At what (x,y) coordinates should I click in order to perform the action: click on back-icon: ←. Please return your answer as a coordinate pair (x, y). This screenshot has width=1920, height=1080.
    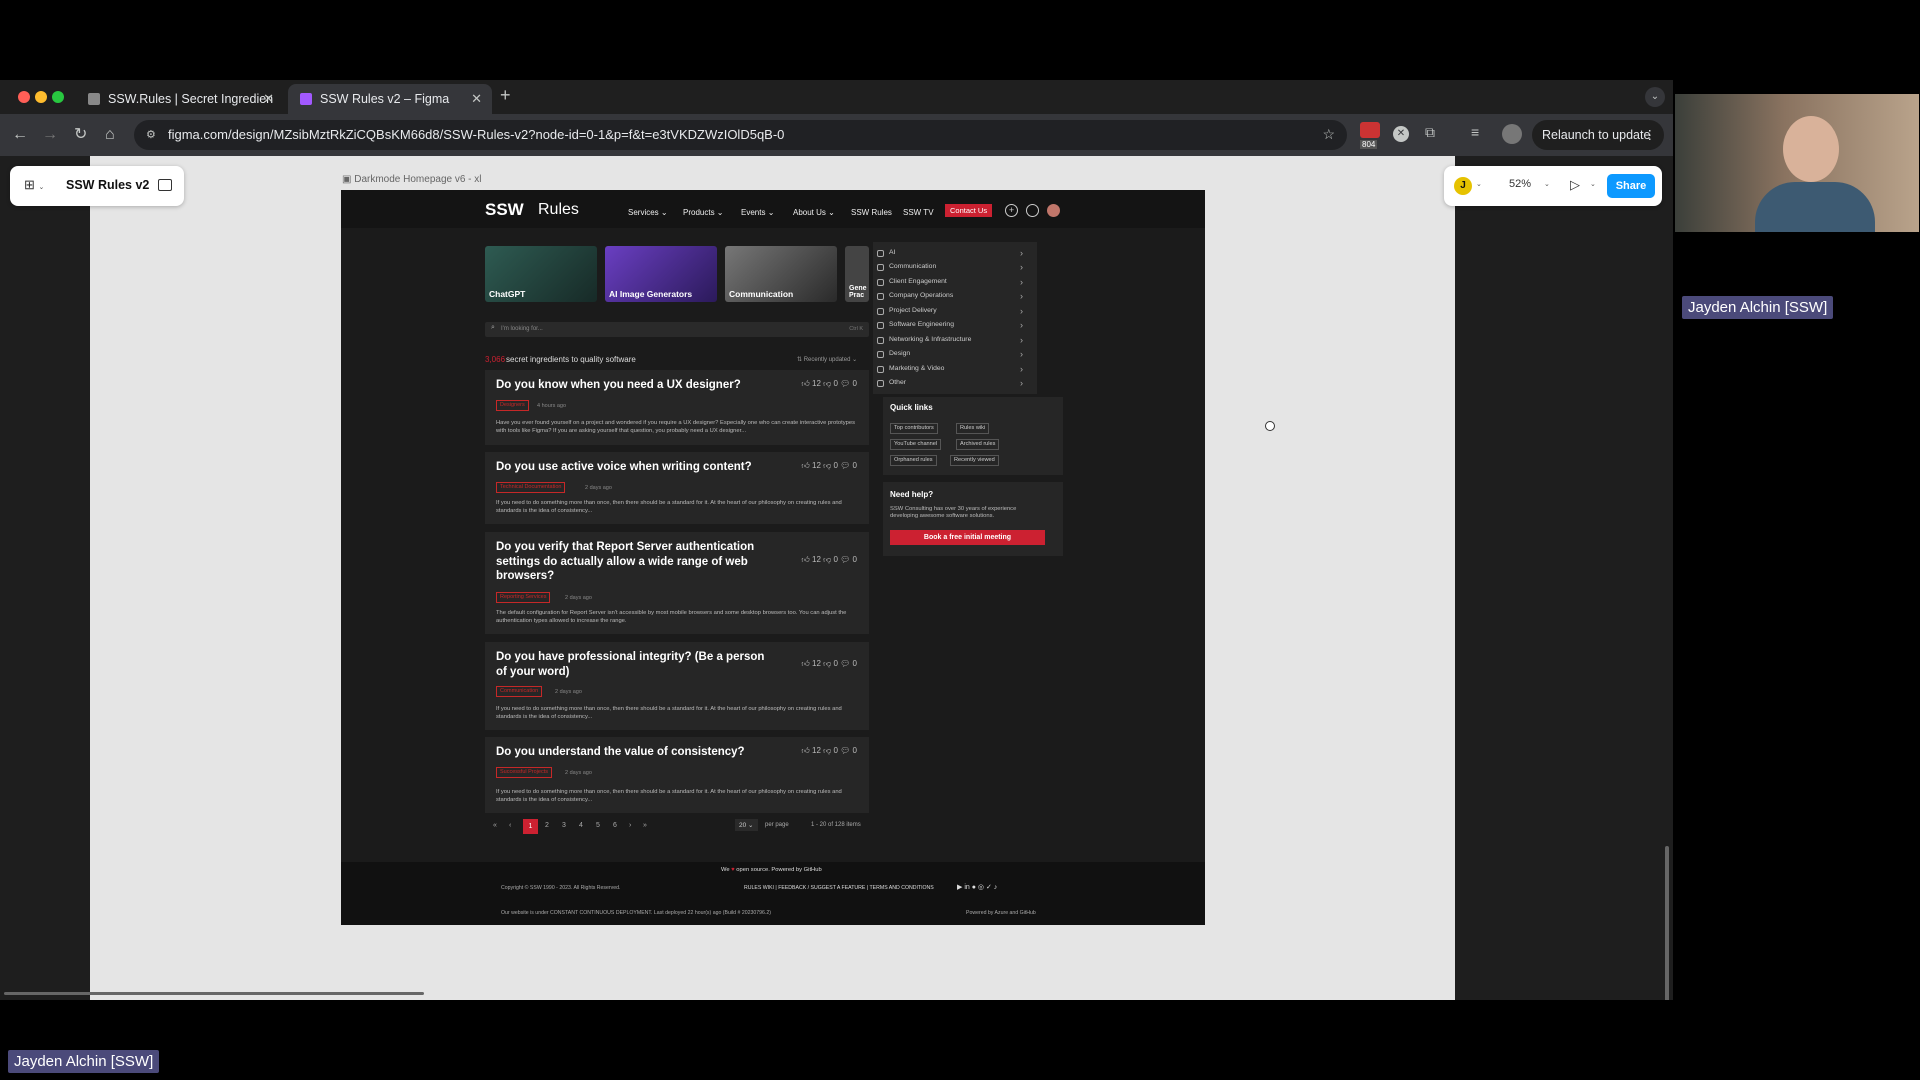
    Looking at the image, I should click on (20, 135).